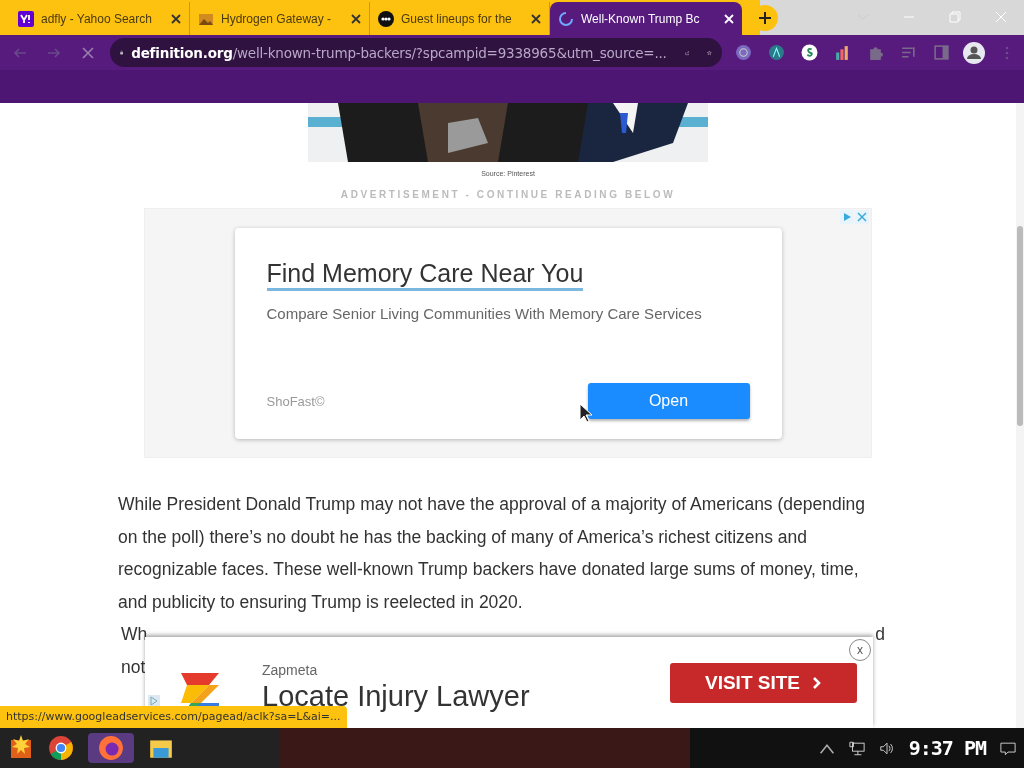  I want to click on chevron-right-icon, so click(817, 683).